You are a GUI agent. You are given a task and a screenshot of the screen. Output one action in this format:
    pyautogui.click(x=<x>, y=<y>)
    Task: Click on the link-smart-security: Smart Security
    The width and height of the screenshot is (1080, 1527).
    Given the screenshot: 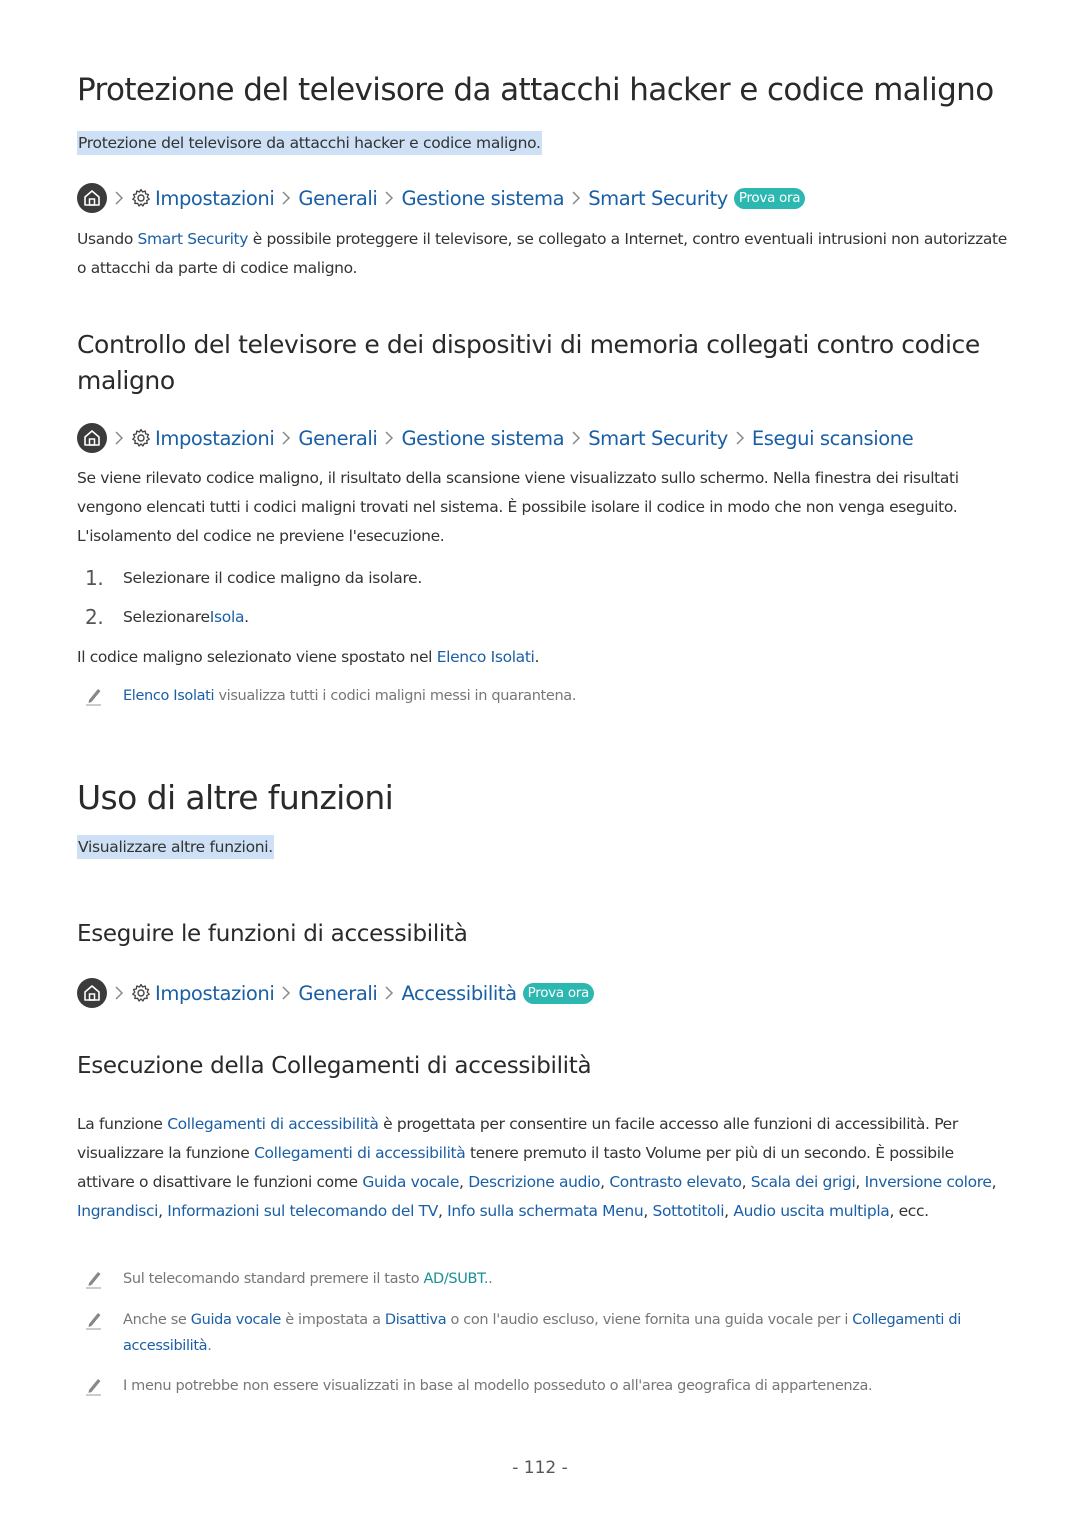 What is the action you would take?
    pyautogui.click(x=193, y=239)
    